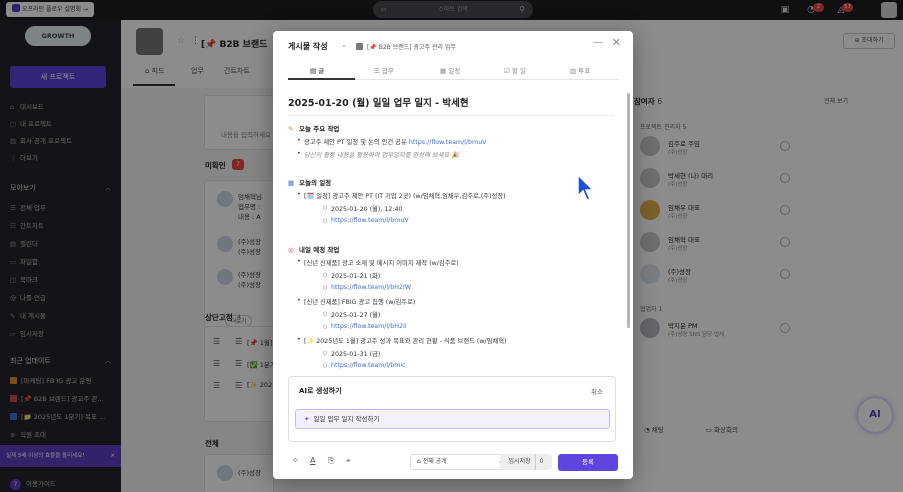 The image size is (903, 492). Describe the element at coordinates (586, 187) in the screenshot. I see `mouse-cursor-icon` at that location.